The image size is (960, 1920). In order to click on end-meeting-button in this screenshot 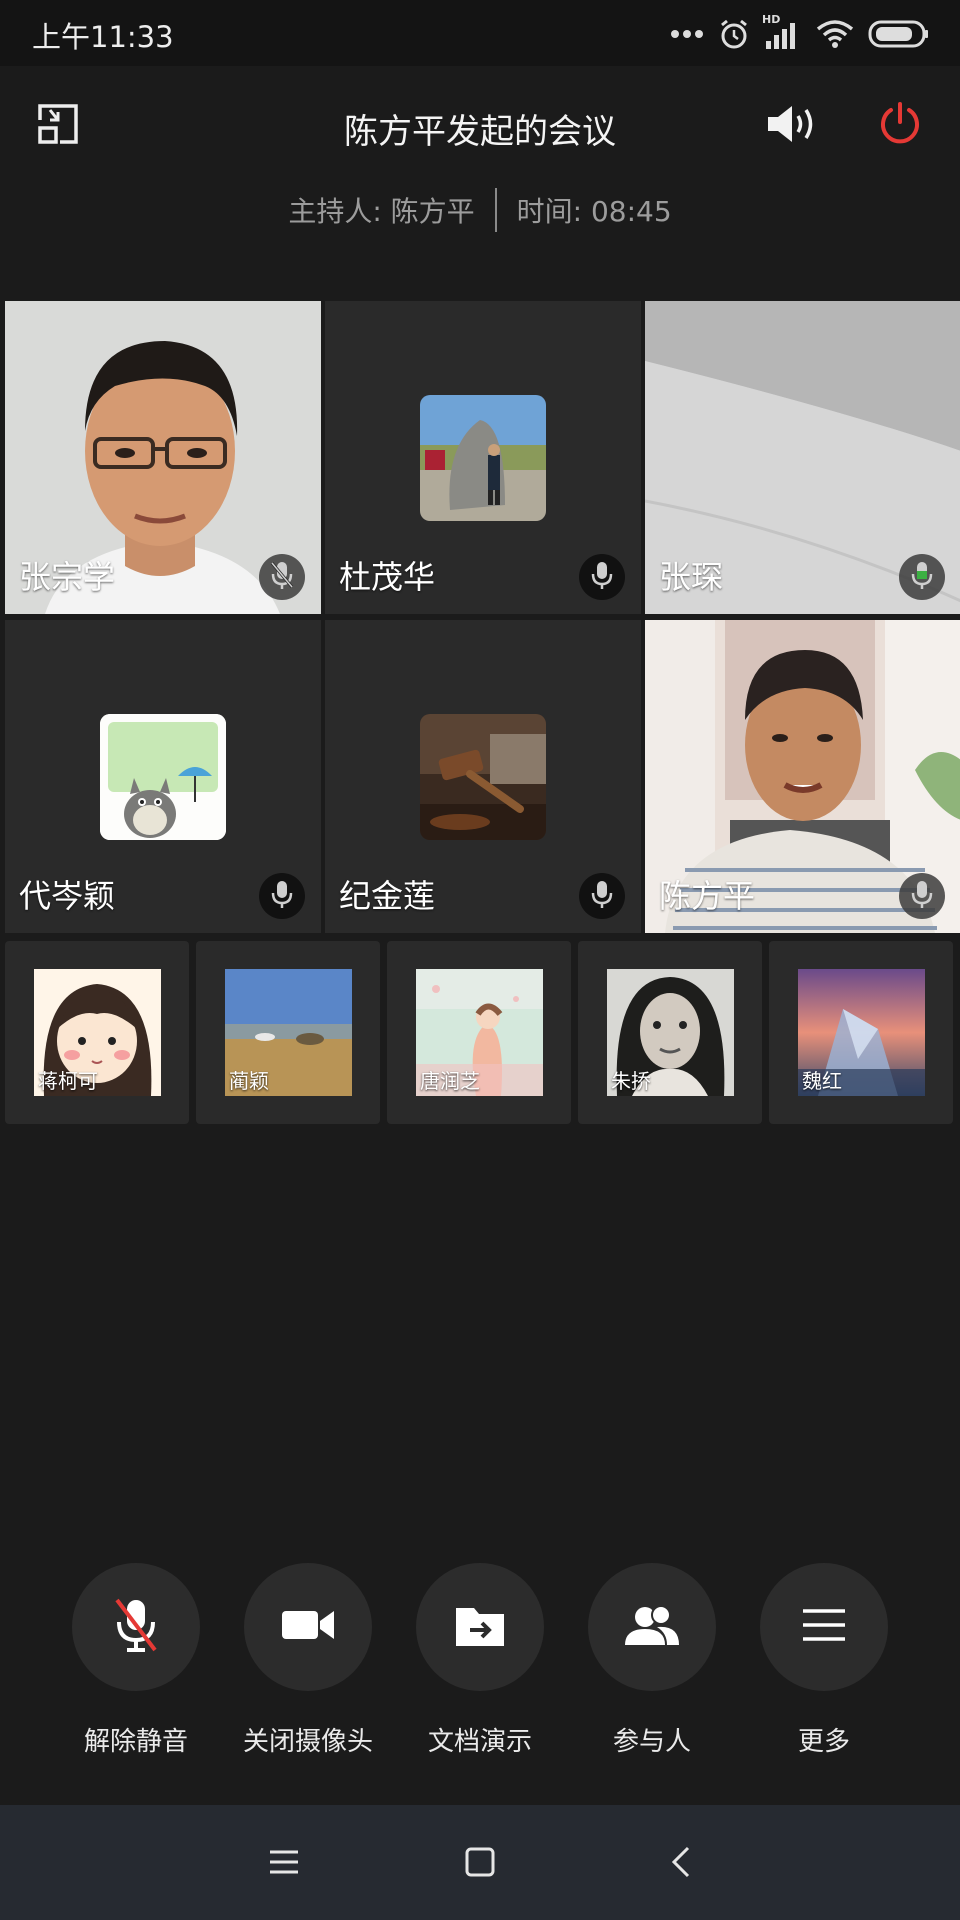, I will do `click(900, 124)`.